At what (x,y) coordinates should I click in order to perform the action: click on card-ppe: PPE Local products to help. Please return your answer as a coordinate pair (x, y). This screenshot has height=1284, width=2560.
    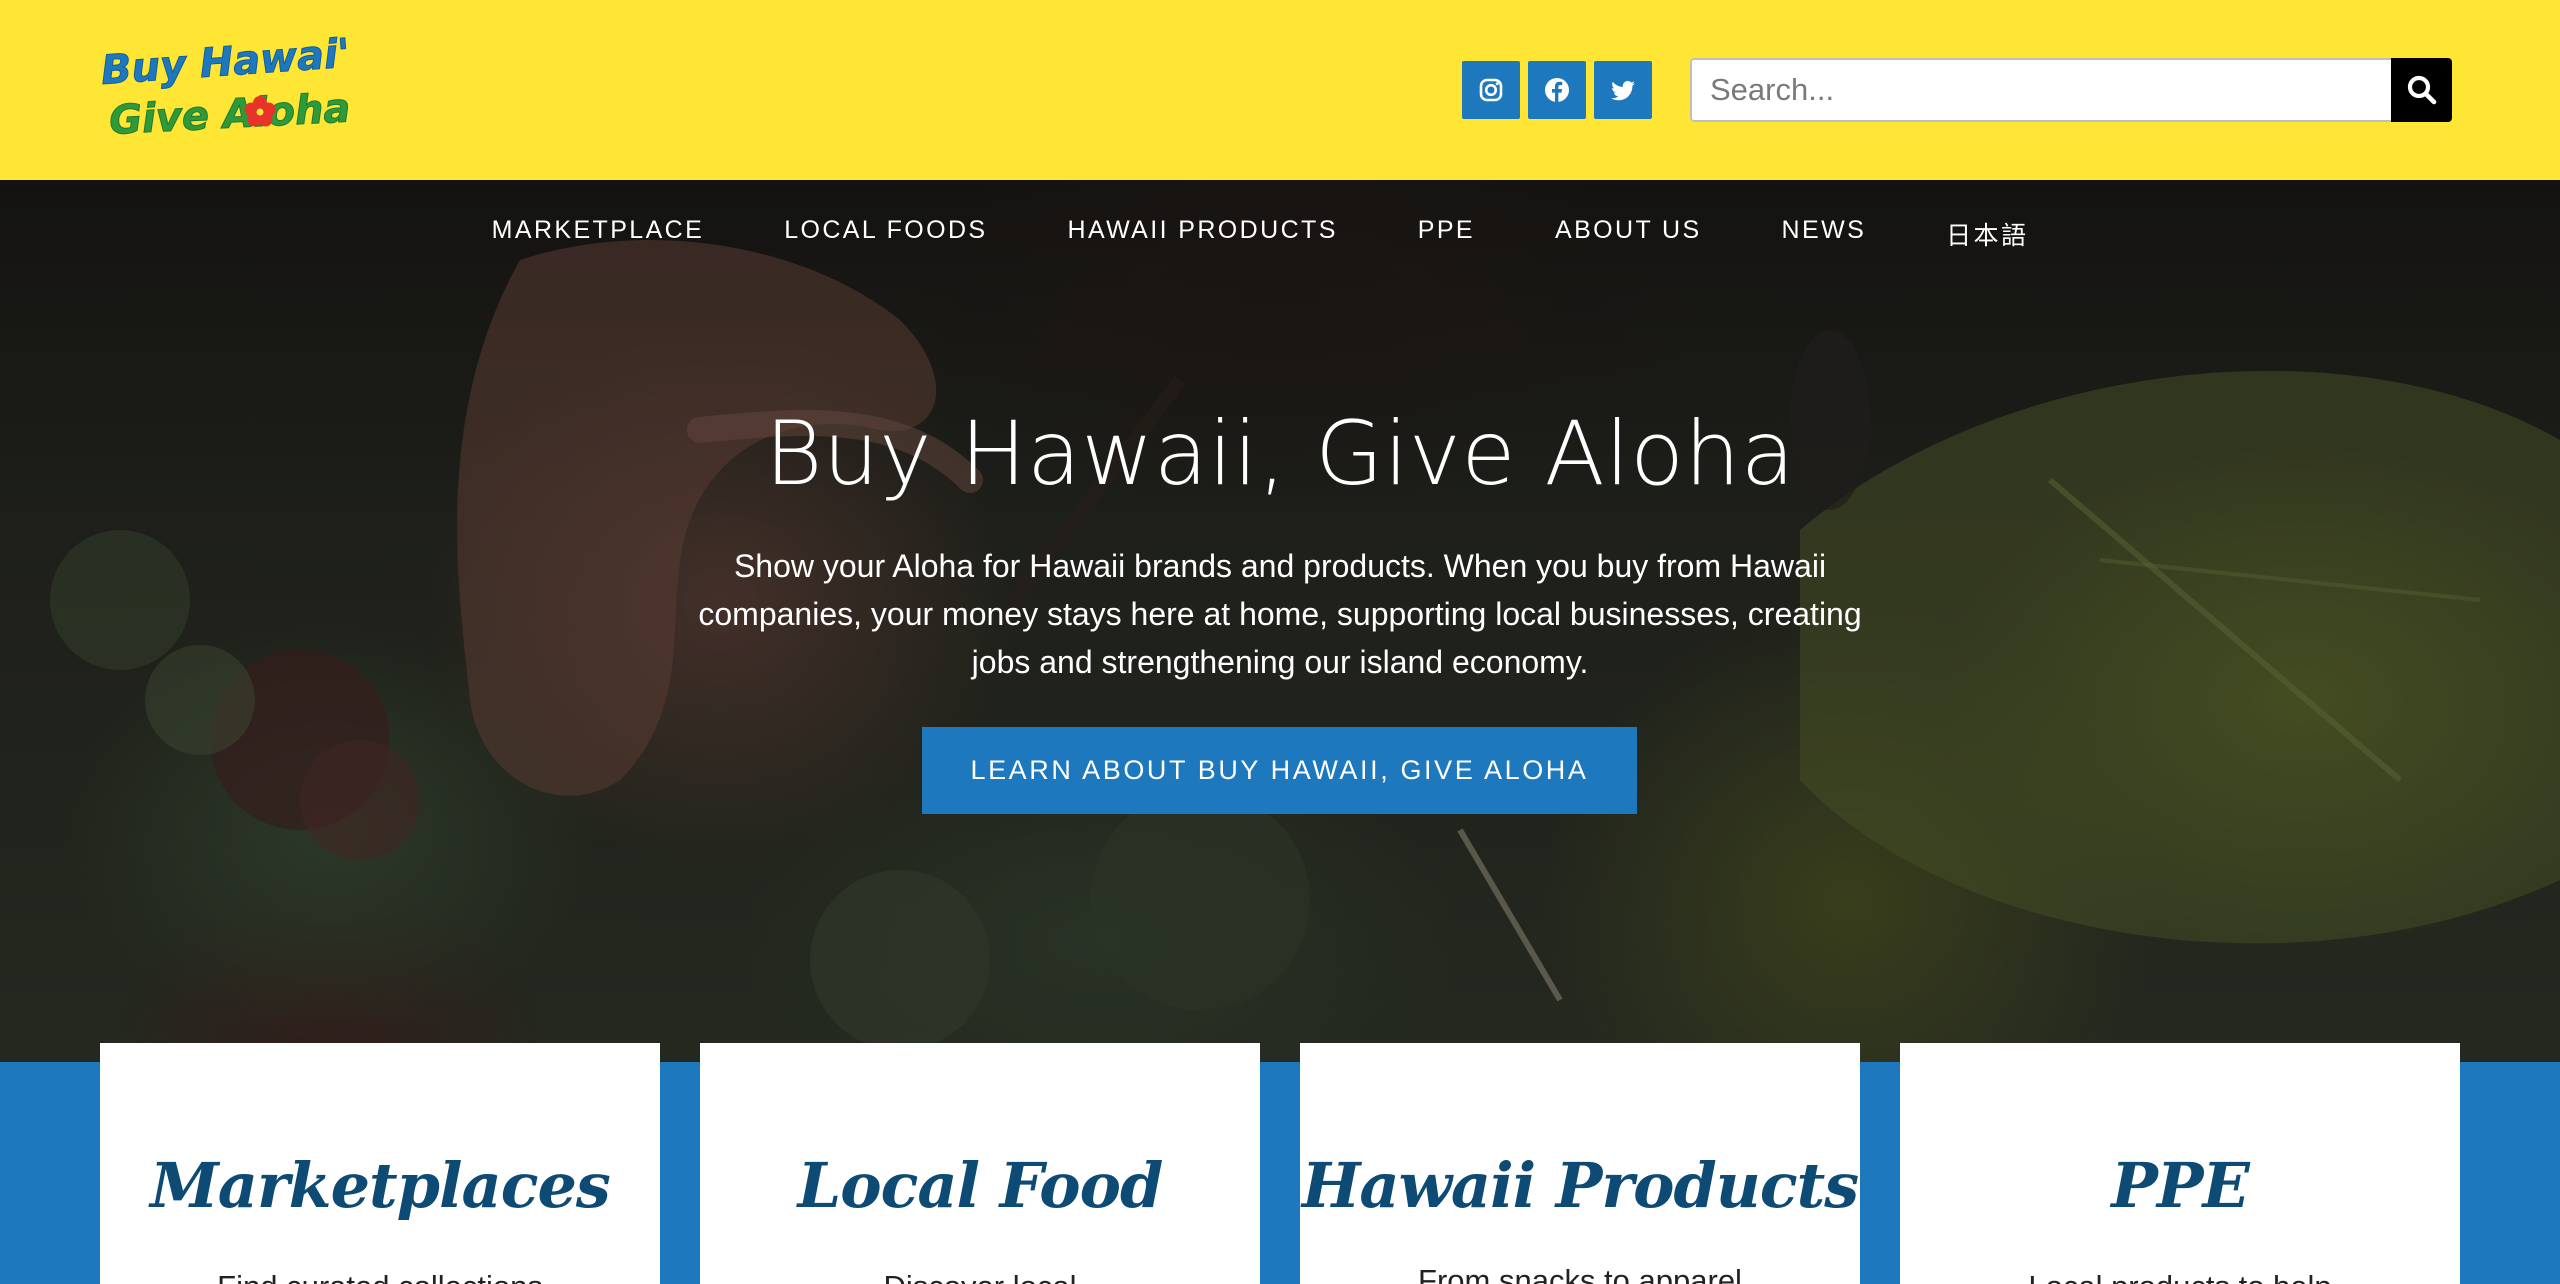
    Looking at the image, I should click on (2180, 1163).